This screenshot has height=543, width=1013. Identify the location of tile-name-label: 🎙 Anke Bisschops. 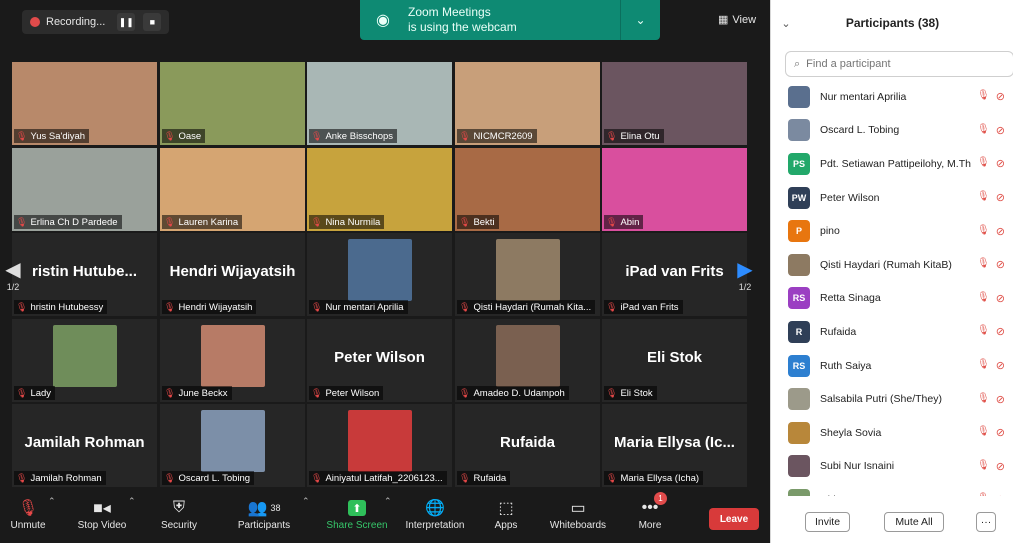
(353, 136).